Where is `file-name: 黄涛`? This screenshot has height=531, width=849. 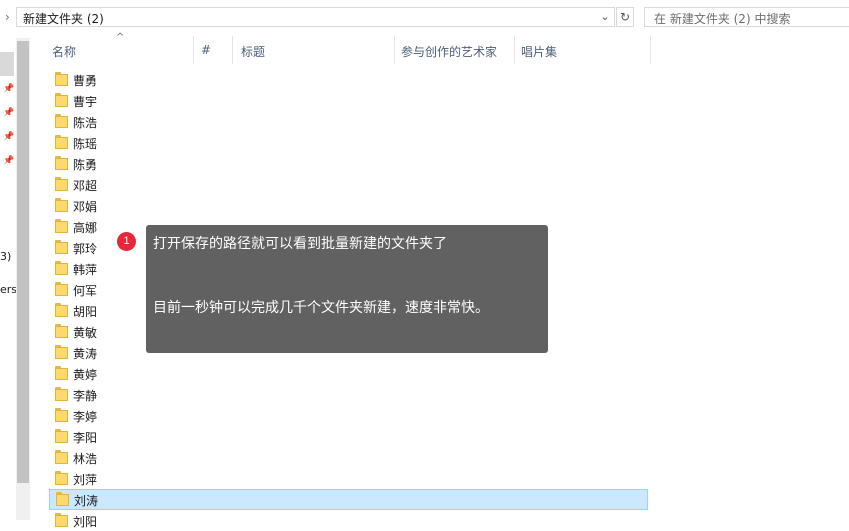 file-name: 黄涛 is located at coordinates (85, 354).